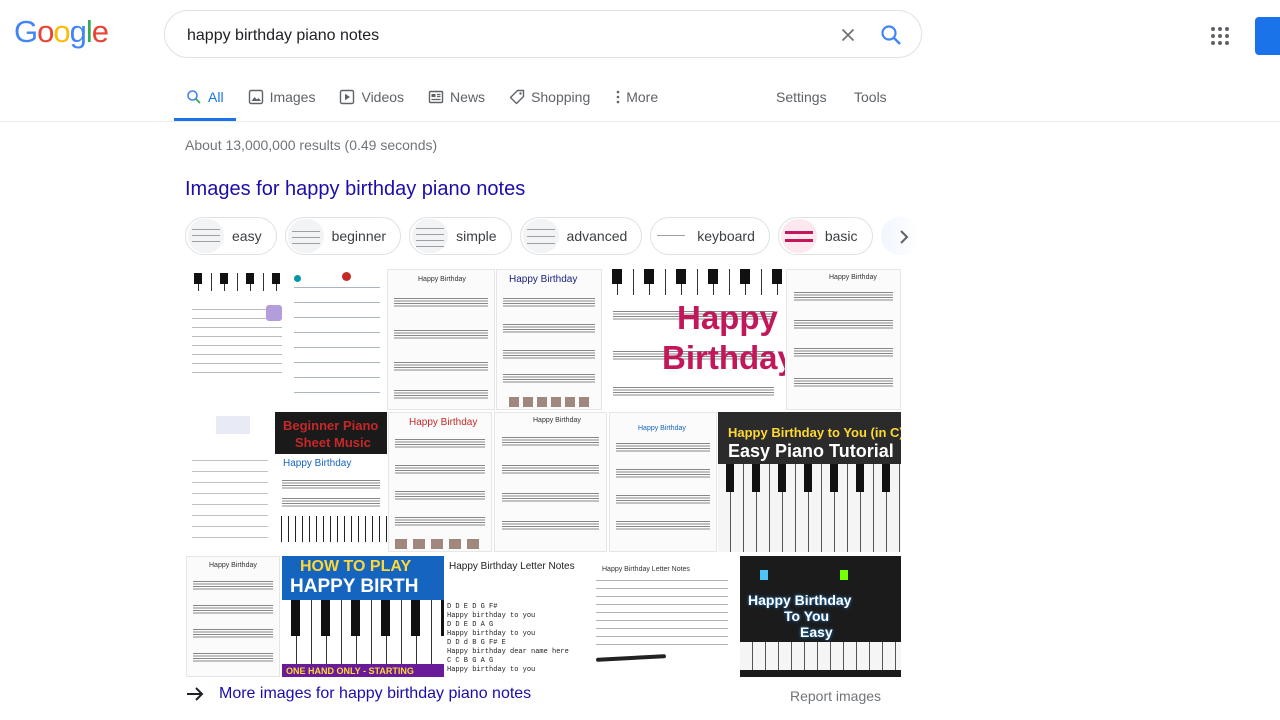  I want to click on chip-beginner: beginner, so click(343, 236).